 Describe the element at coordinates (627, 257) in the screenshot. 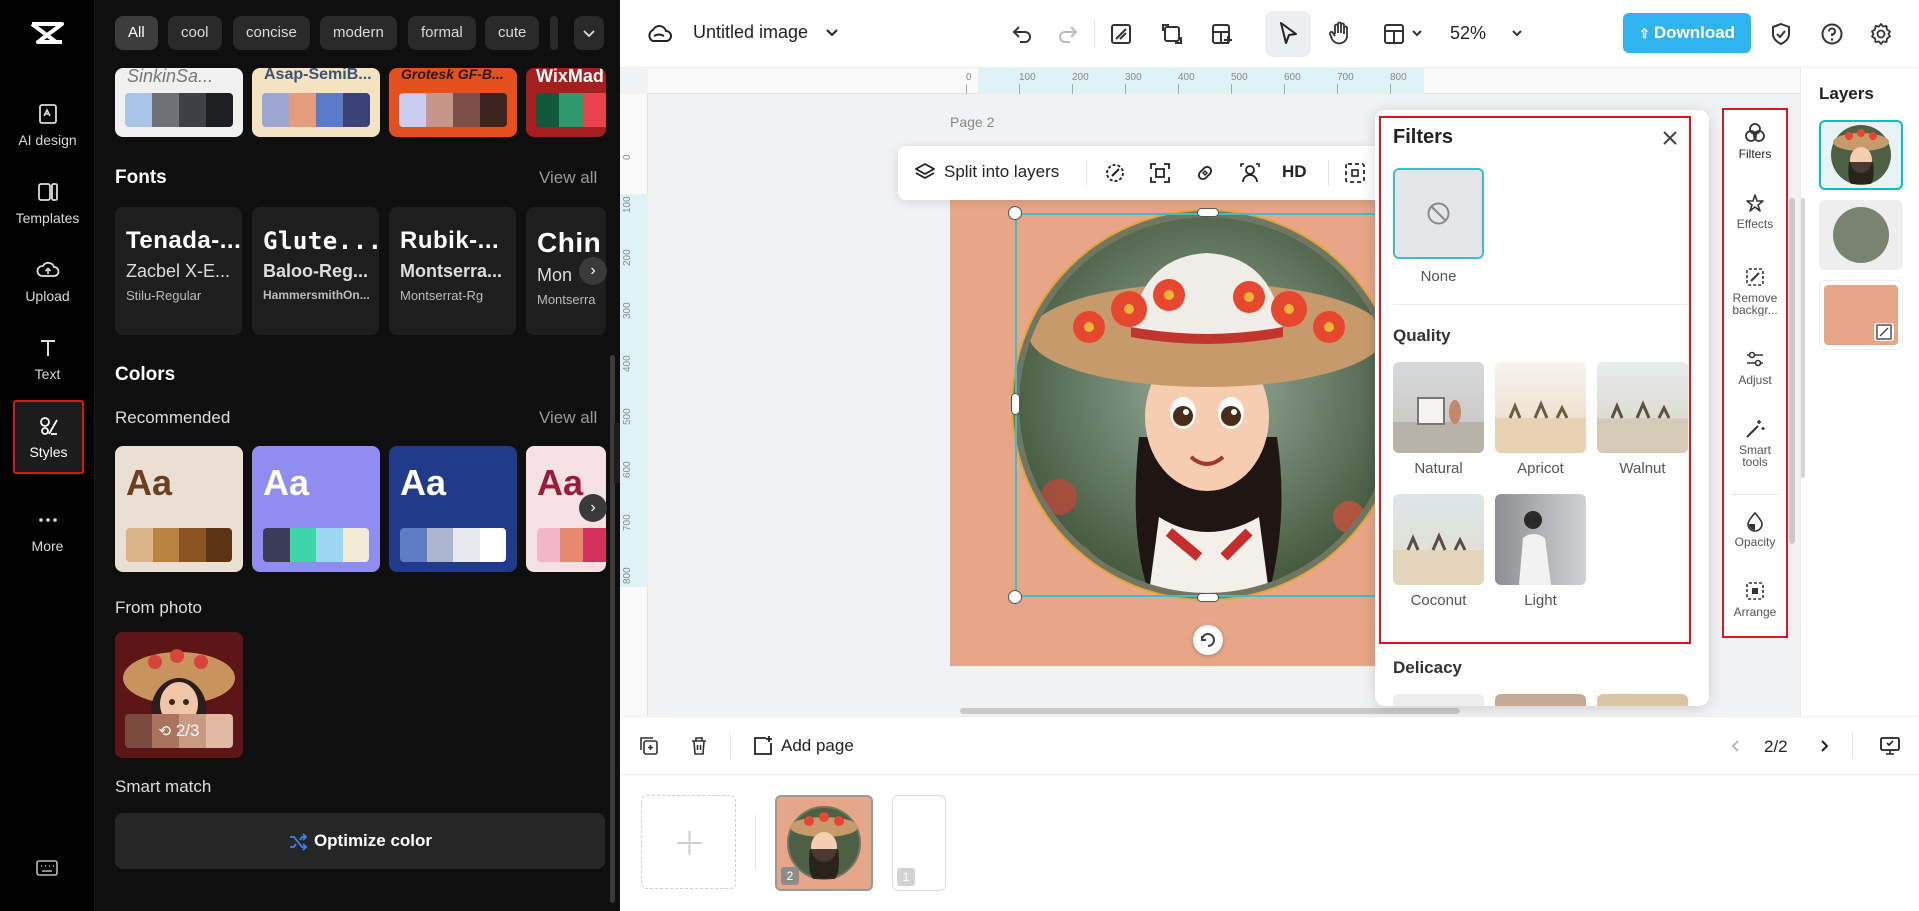

I see `ruler-tick-label: 200` at that location.